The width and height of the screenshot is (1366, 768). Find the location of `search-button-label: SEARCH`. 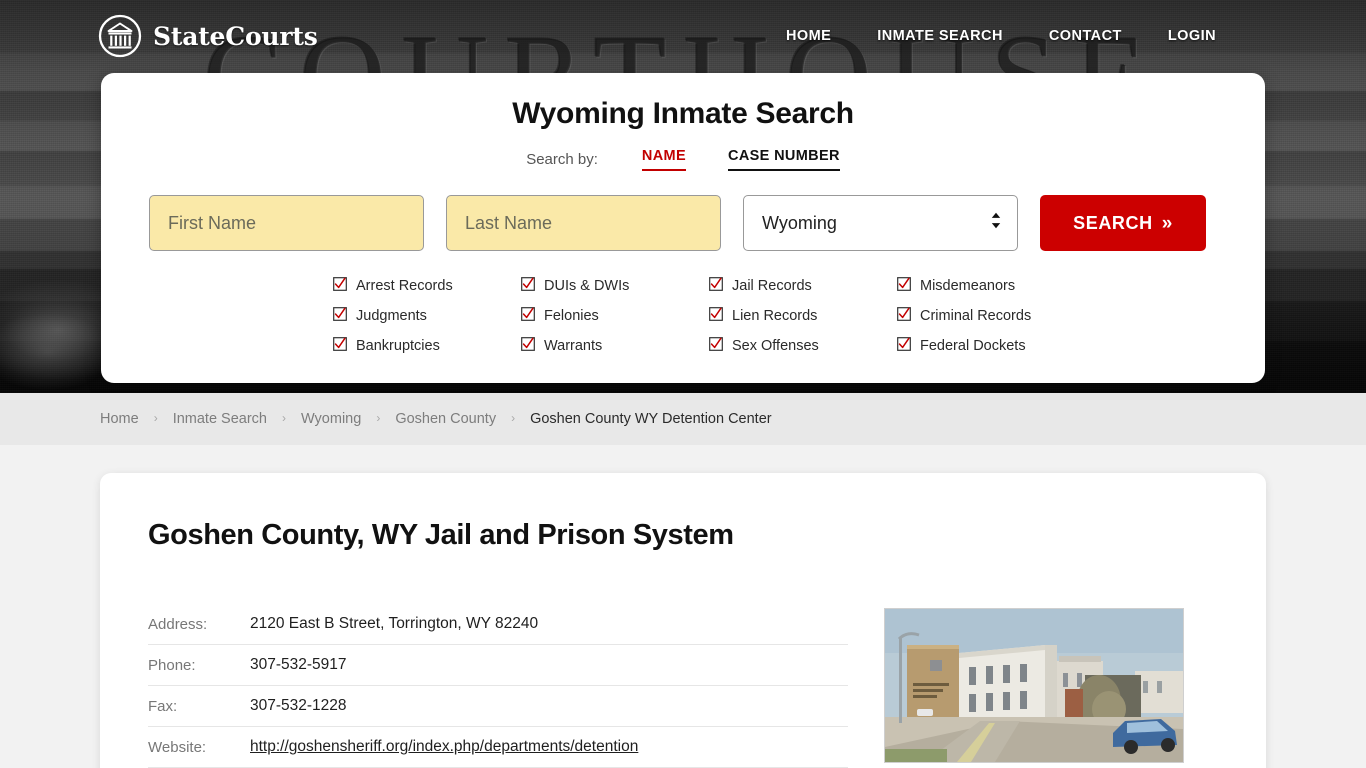

search-button-label: SEARCH is located at coordinates (1113, 222).